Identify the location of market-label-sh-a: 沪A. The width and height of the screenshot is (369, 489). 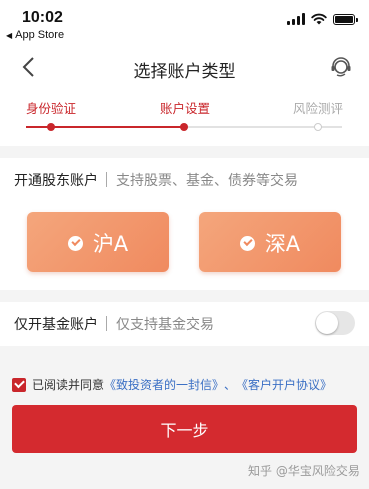
(110, 244).